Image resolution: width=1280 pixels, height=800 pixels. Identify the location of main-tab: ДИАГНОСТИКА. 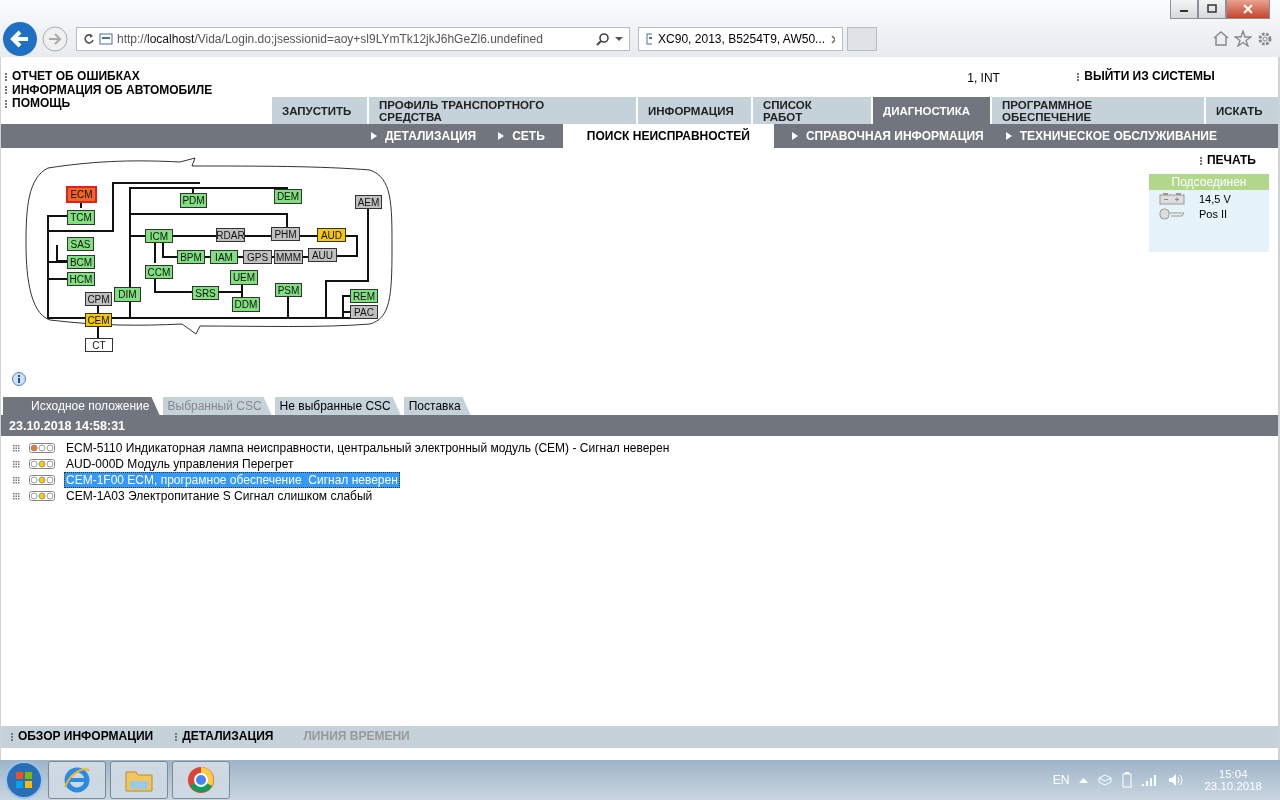
(931, 110).